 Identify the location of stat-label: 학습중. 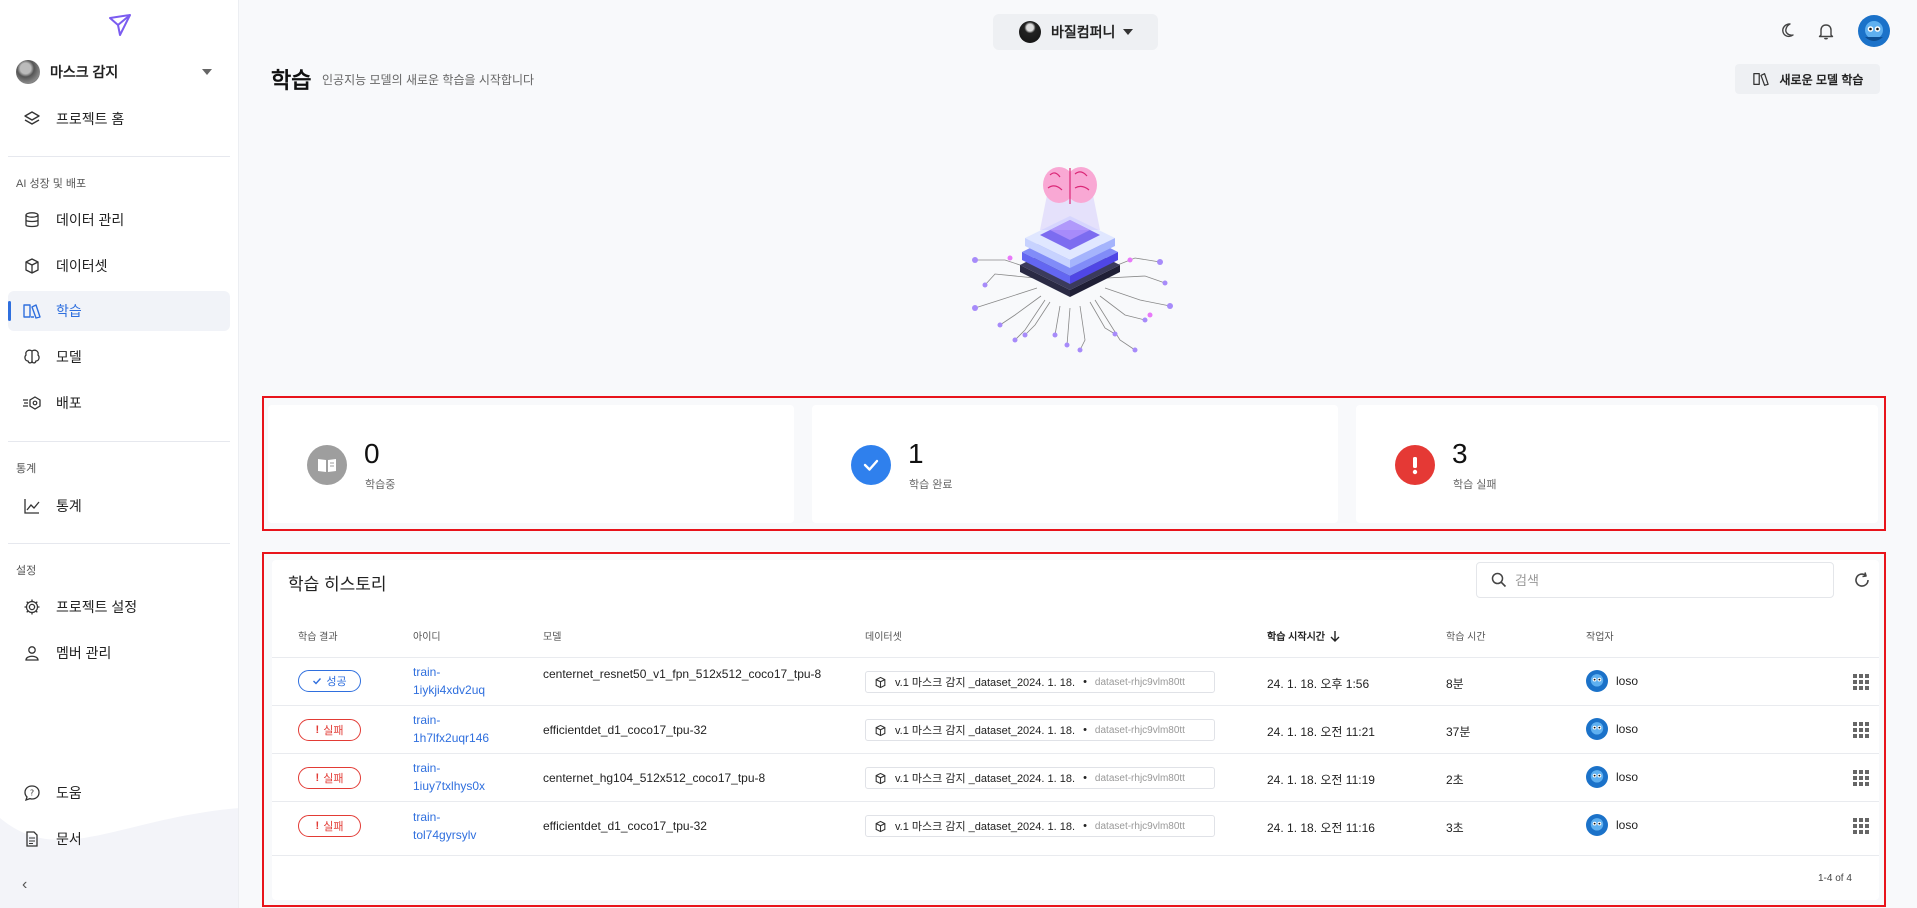
(380, 485).